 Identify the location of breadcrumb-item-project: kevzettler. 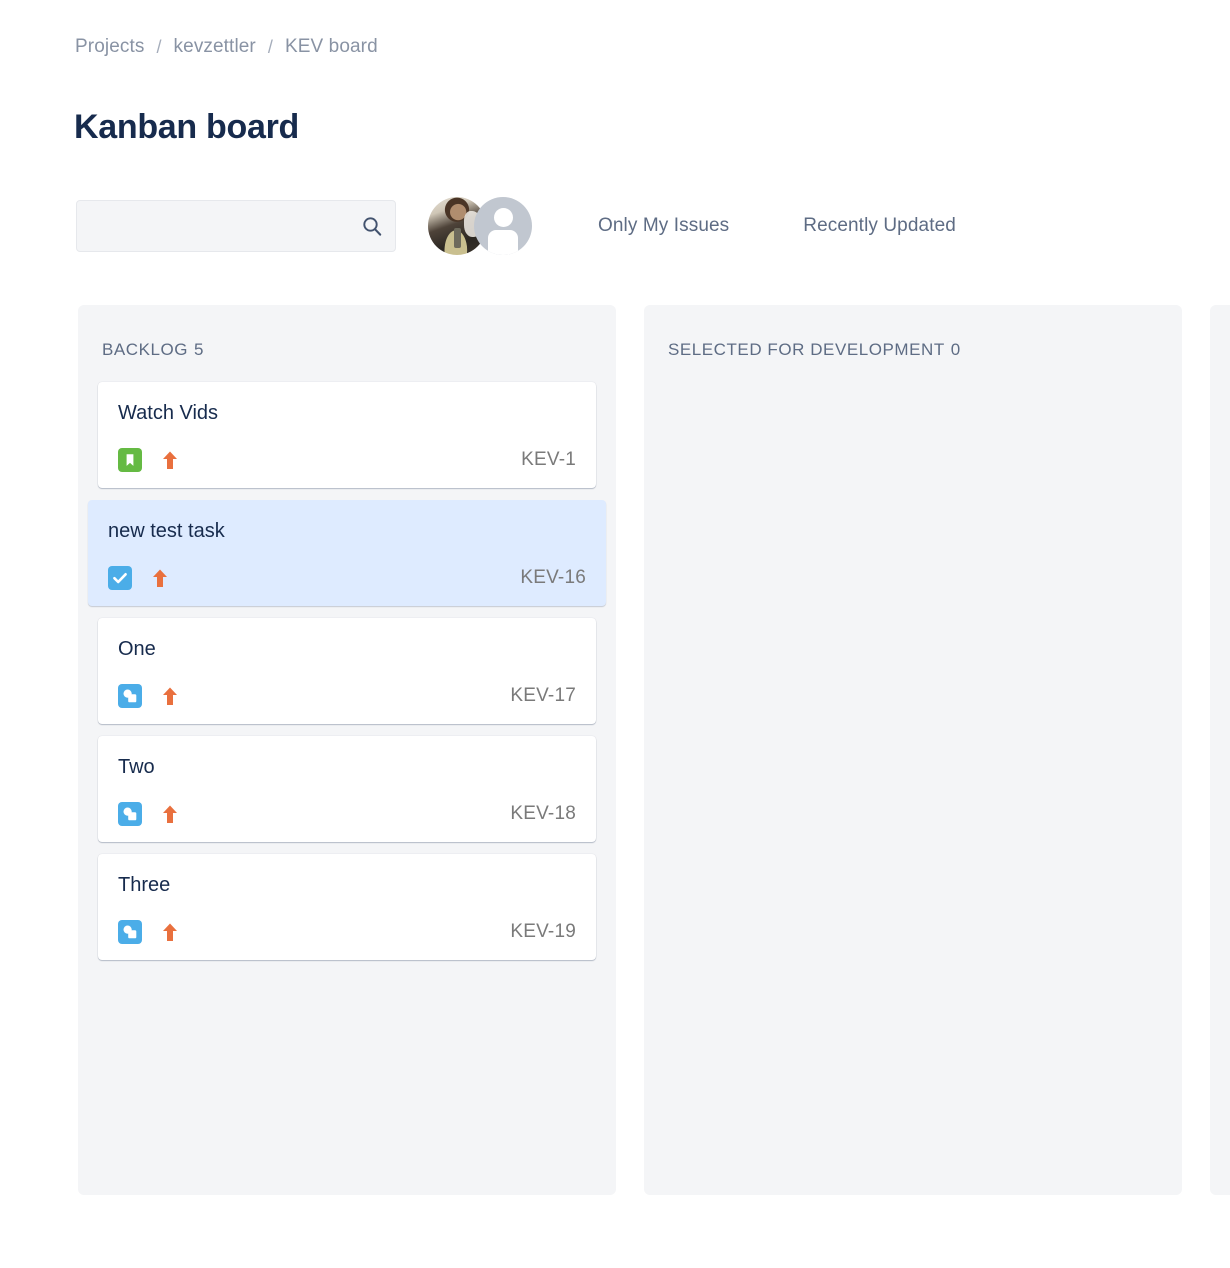
(215, 47).